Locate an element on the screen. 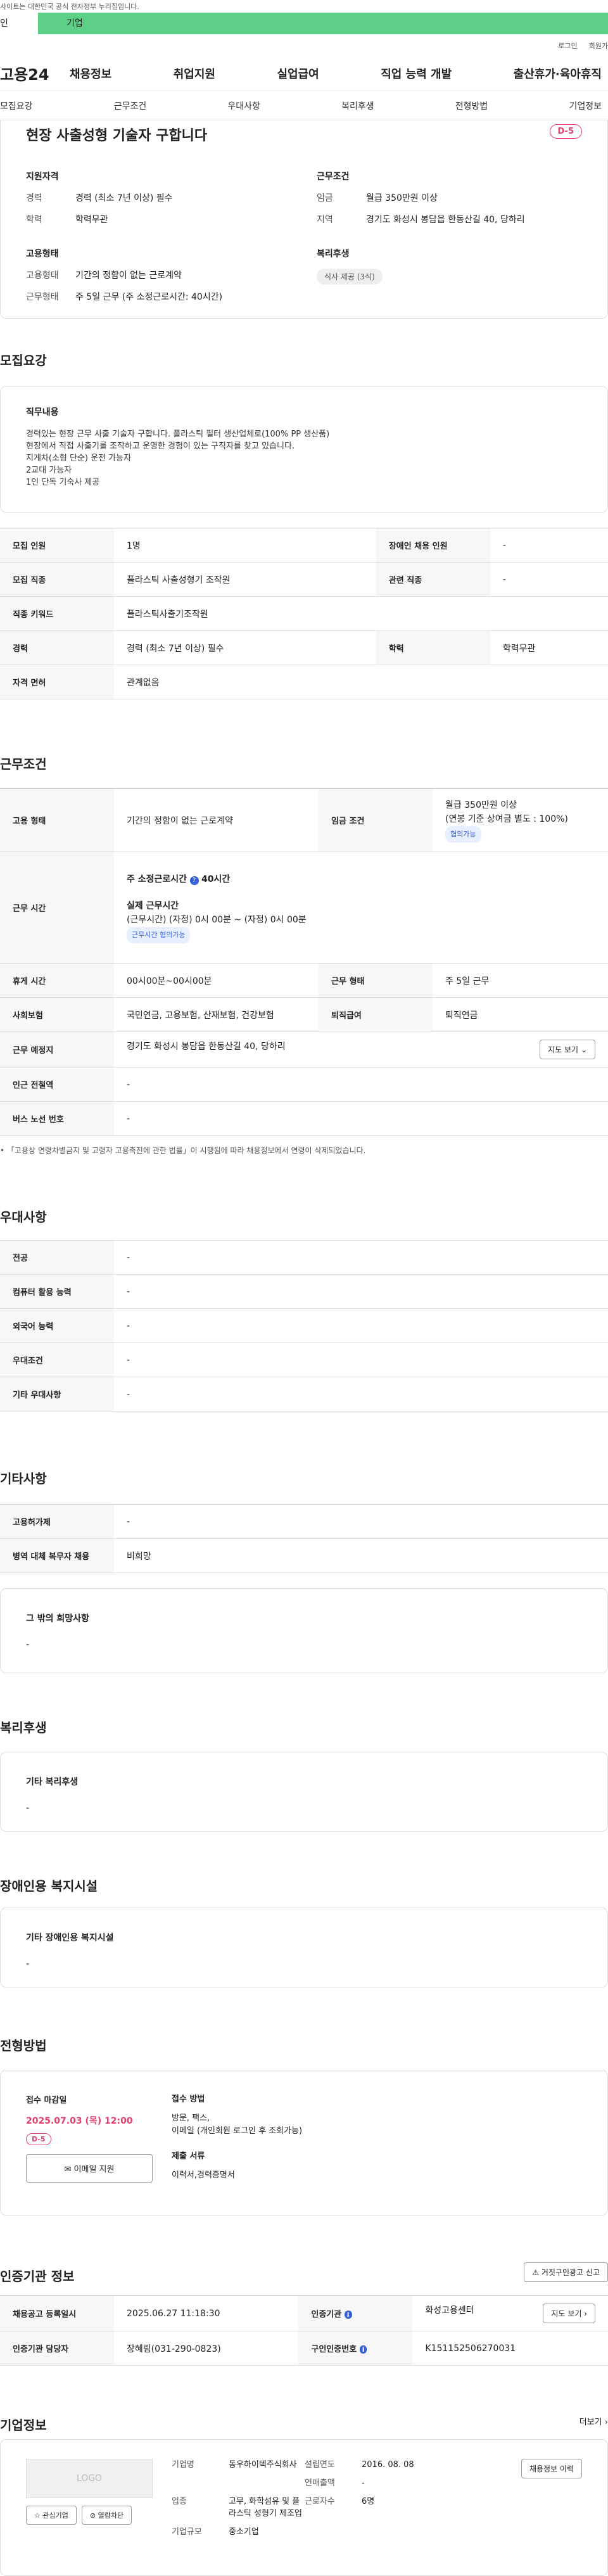 The width and height of the screenshot is (608, 2576). email-apply-label: 이메일 지원 is located at coordinates (94, 2169).